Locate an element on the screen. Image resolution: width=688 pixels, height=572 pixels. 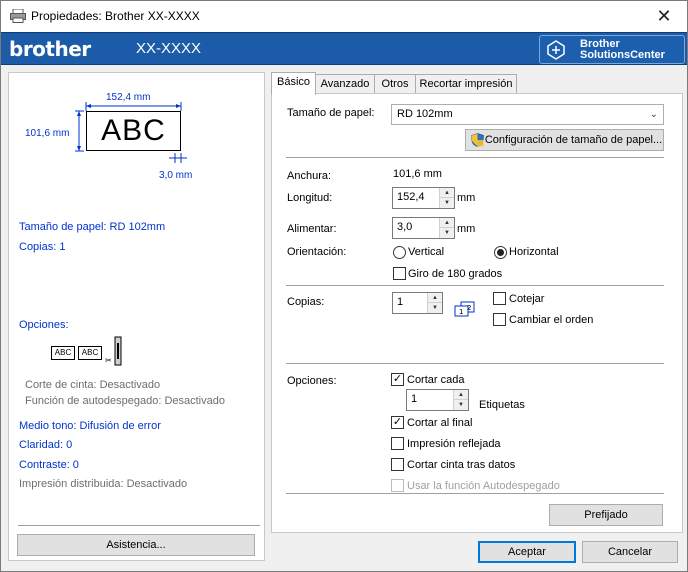
labels-unit: Etiquetas is located at coordinates (502, 405).